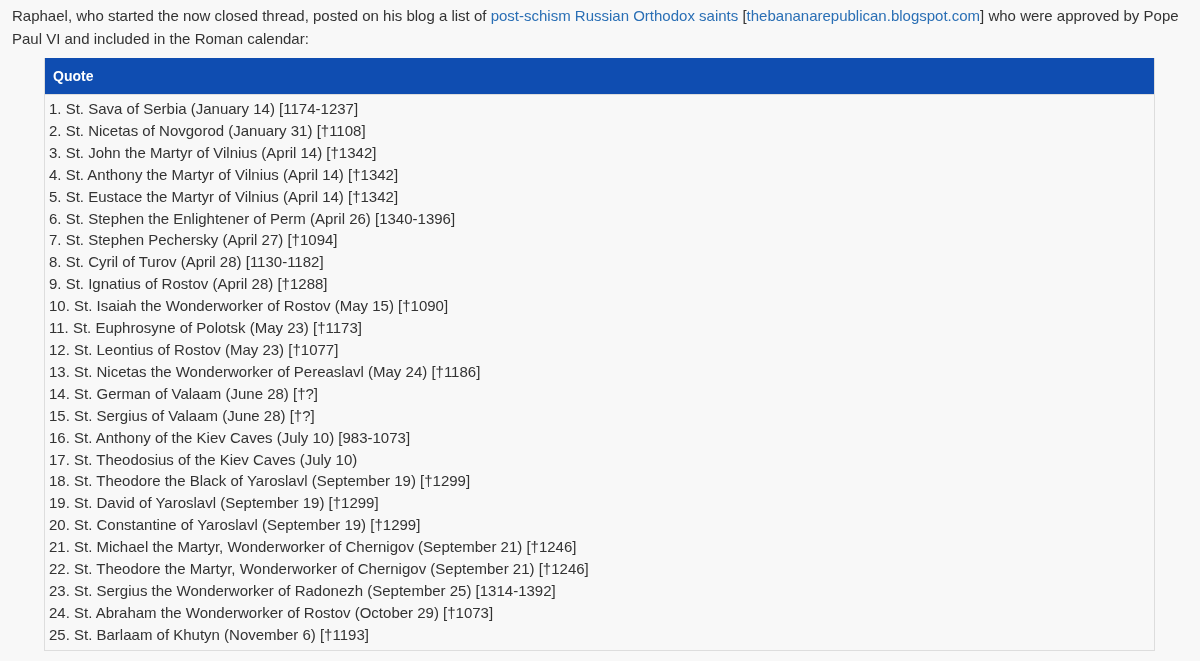 The width and height of the screenshot is (1200, 661). What do you see at coordinates (249, 306) in the screenshot?
I see `quote-line: 10. St. Isaiah the Wonderworker of Rostov (May 15) [†1090]` at bounding box center [249, 306].